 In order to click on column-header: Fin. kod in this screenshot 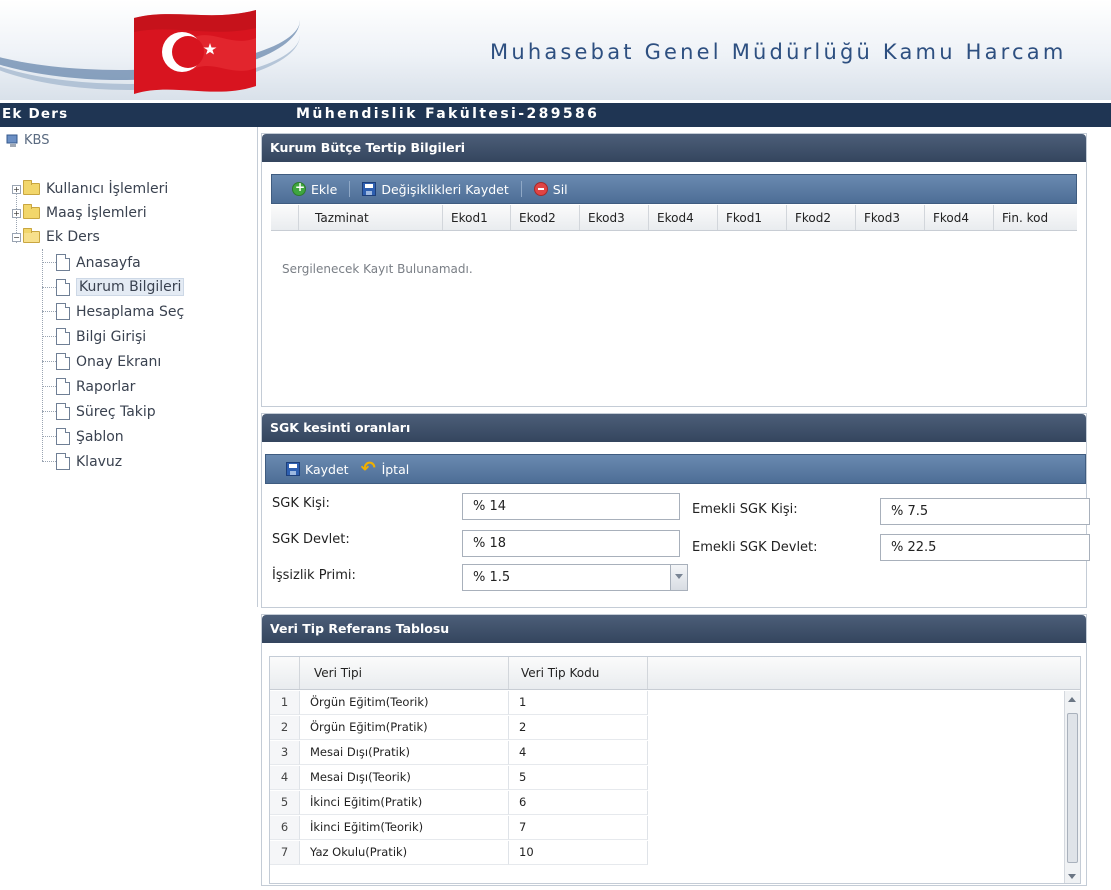, I will do `click(1035, 217)`.